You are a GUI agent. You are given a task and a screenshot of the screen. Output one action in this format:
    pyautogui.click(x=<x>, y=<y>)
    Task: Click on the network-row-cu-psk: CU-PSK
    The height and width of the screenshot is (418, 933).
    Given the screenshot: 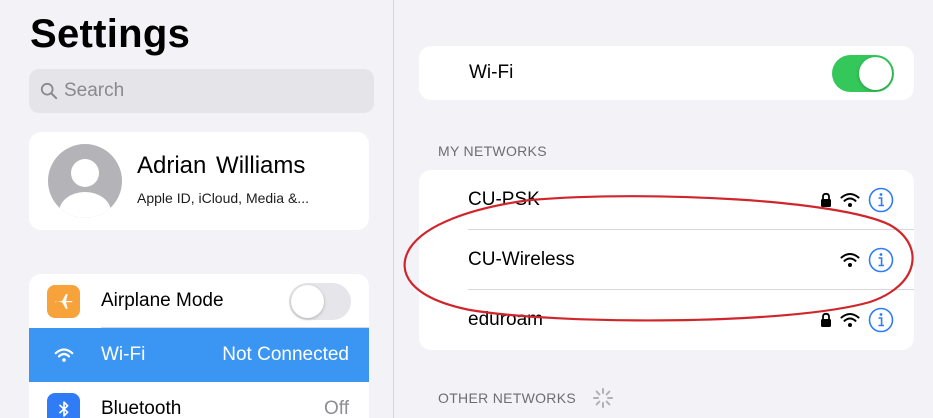 What is the action you would take?
    pyautogui.click(x=666, y=200)
    